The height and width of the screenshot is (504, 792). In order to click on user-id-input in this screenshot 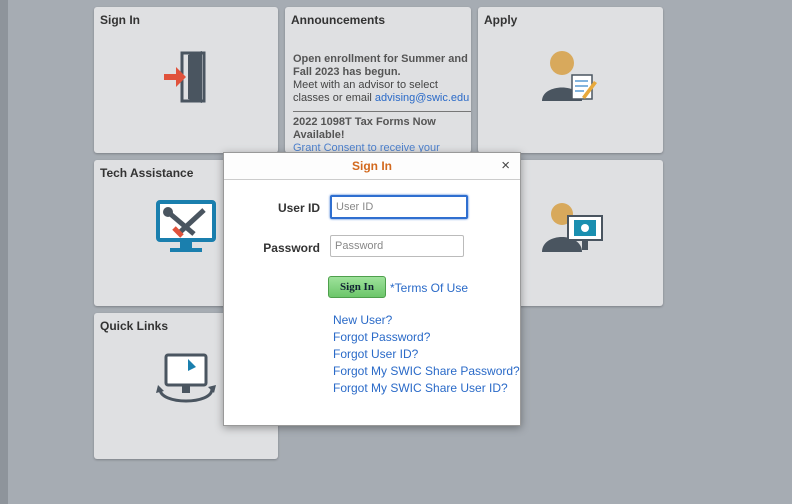, I will do `click(399, 207)`.